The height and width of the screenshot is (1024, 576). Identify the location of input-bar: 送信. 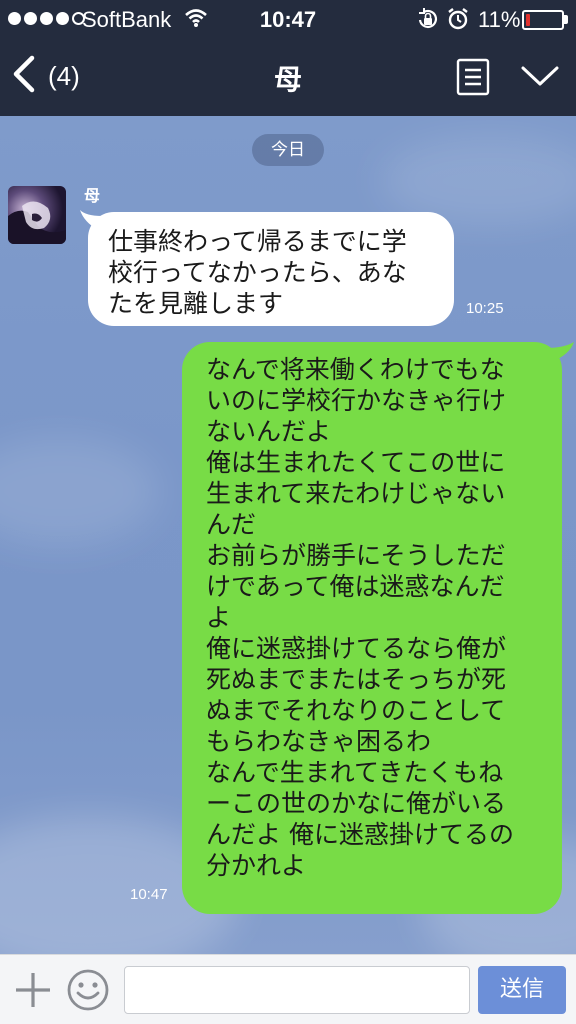
(288, 989).